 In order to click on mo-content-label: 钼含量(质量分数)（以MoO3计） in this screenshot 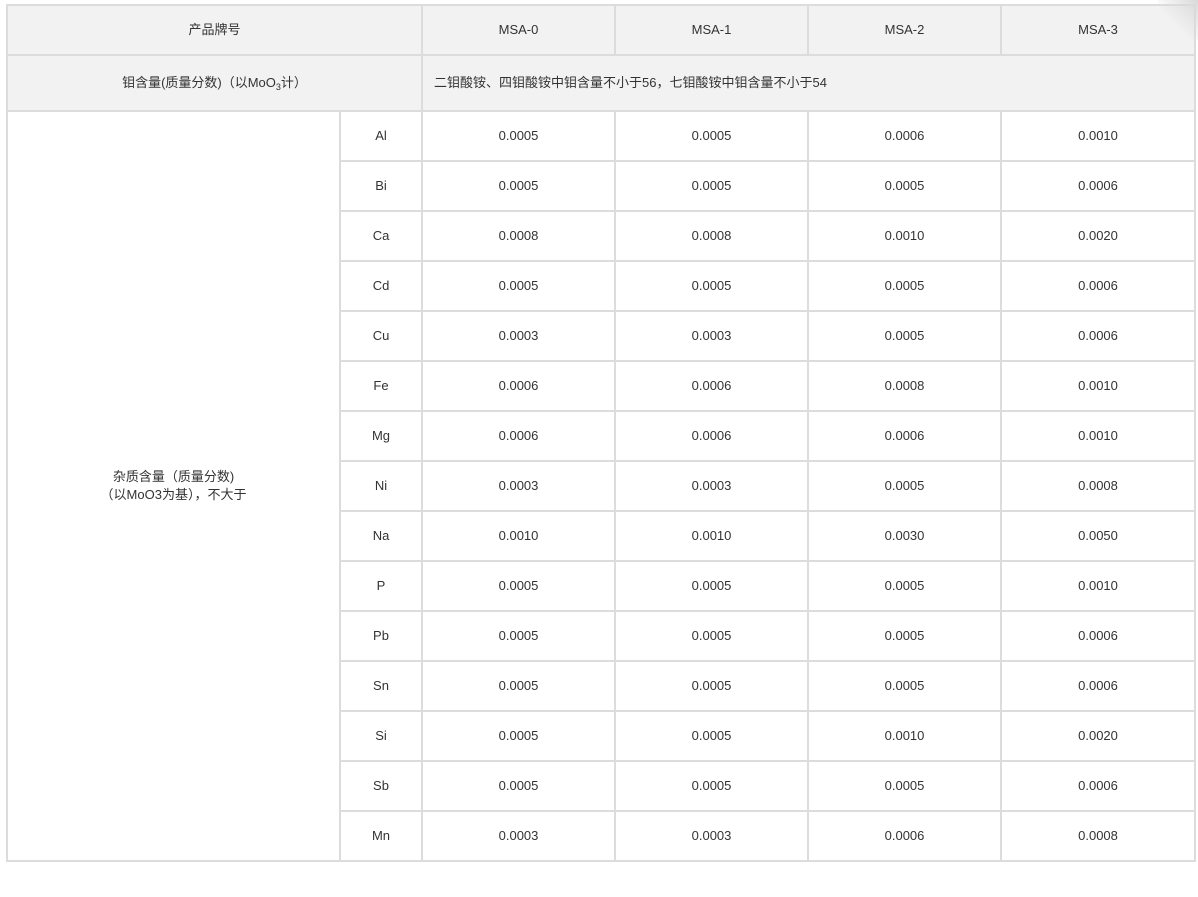, I will do `click(214, 83)`.